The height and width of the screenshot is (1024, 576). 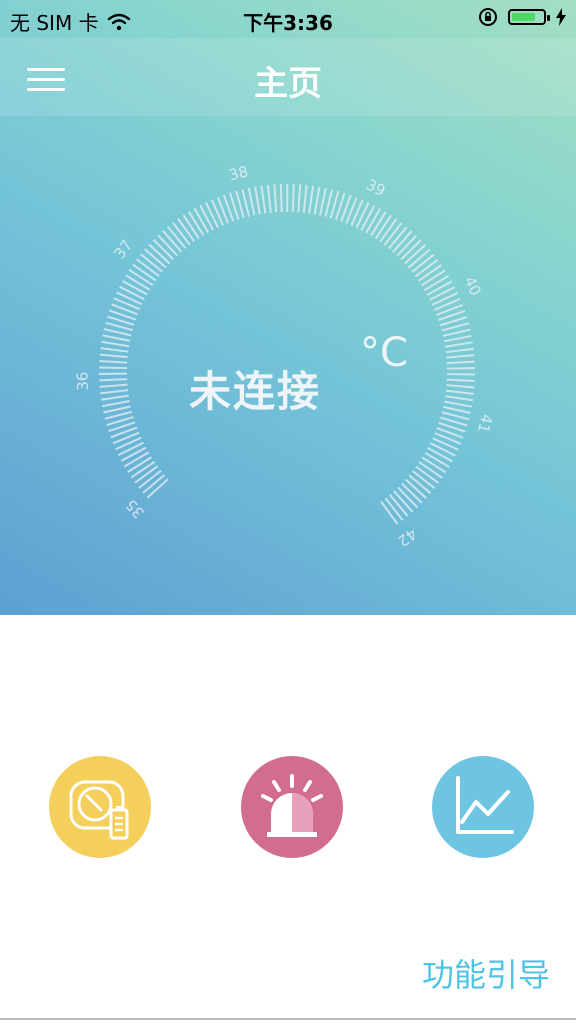 What do you see at coordinates (375, 188) in the screenshot?
I see `gauge-scale-label: 39` at bounding box center [375, 188].